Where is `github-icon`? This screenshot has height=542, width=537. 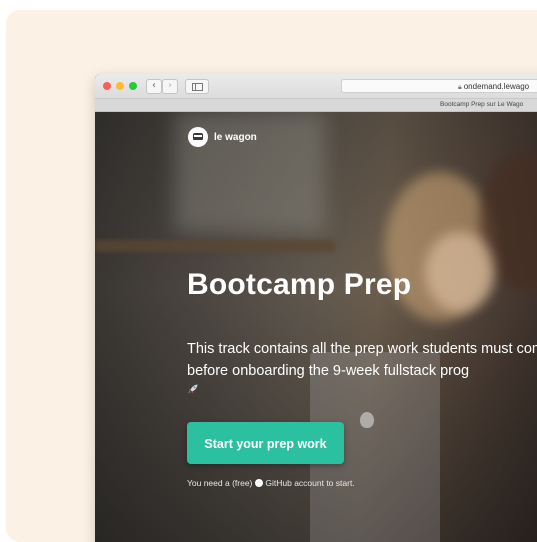
github-icon is located at coordinates (259, 483).